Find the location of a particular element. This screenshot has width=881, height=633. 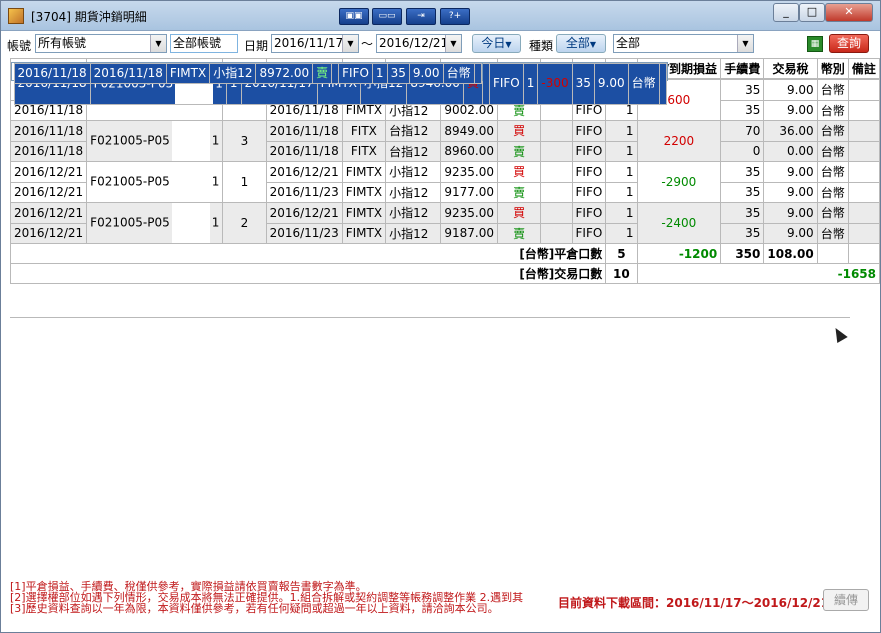

pnl-cell: 2200 is located at coordinates (679, 141).